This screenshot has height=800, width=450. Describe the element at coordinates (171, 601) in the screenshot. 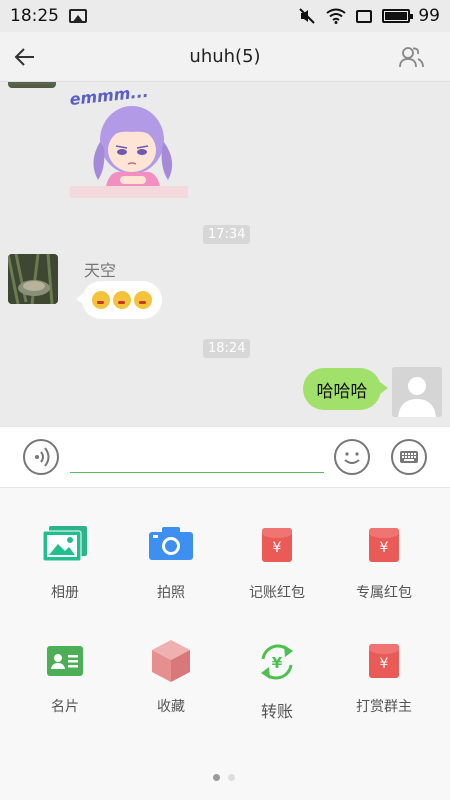

I see `panel-item-favorites: 收藏` at that location.